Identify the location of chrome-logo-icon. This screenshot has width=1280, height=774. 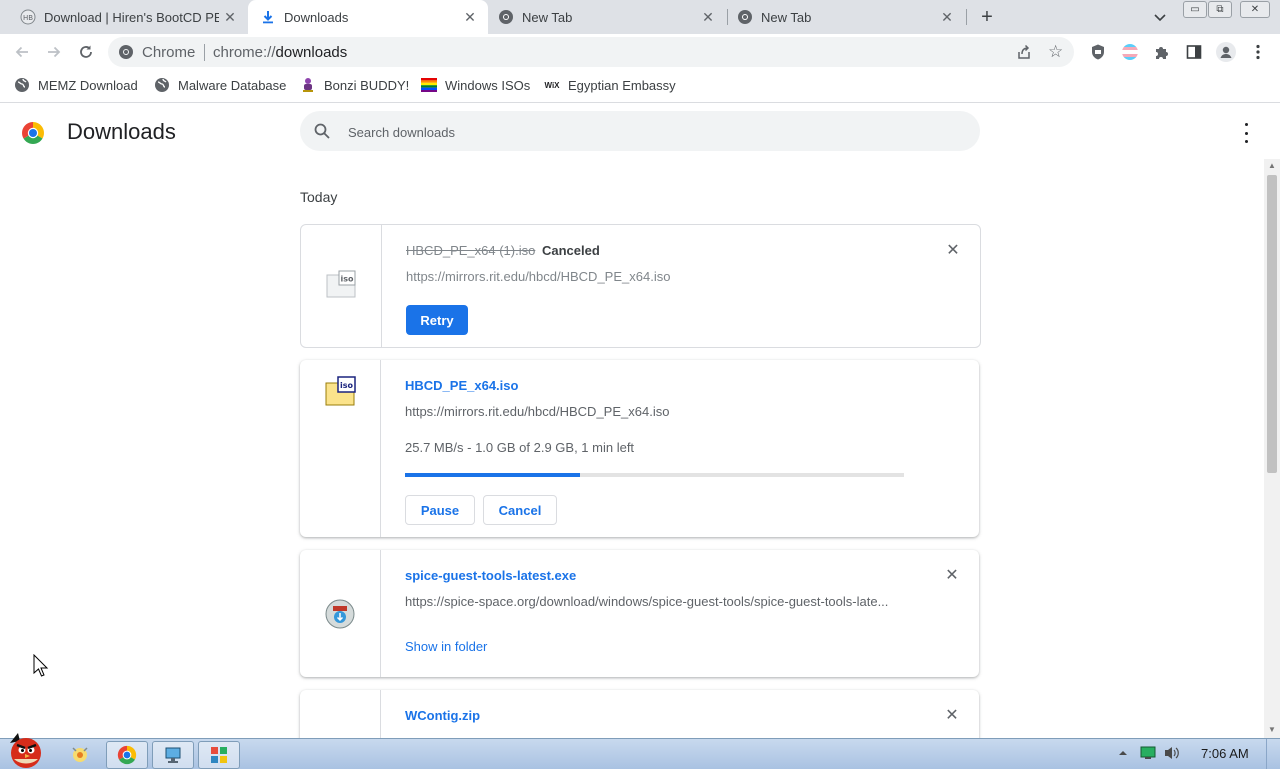
(33, 133).